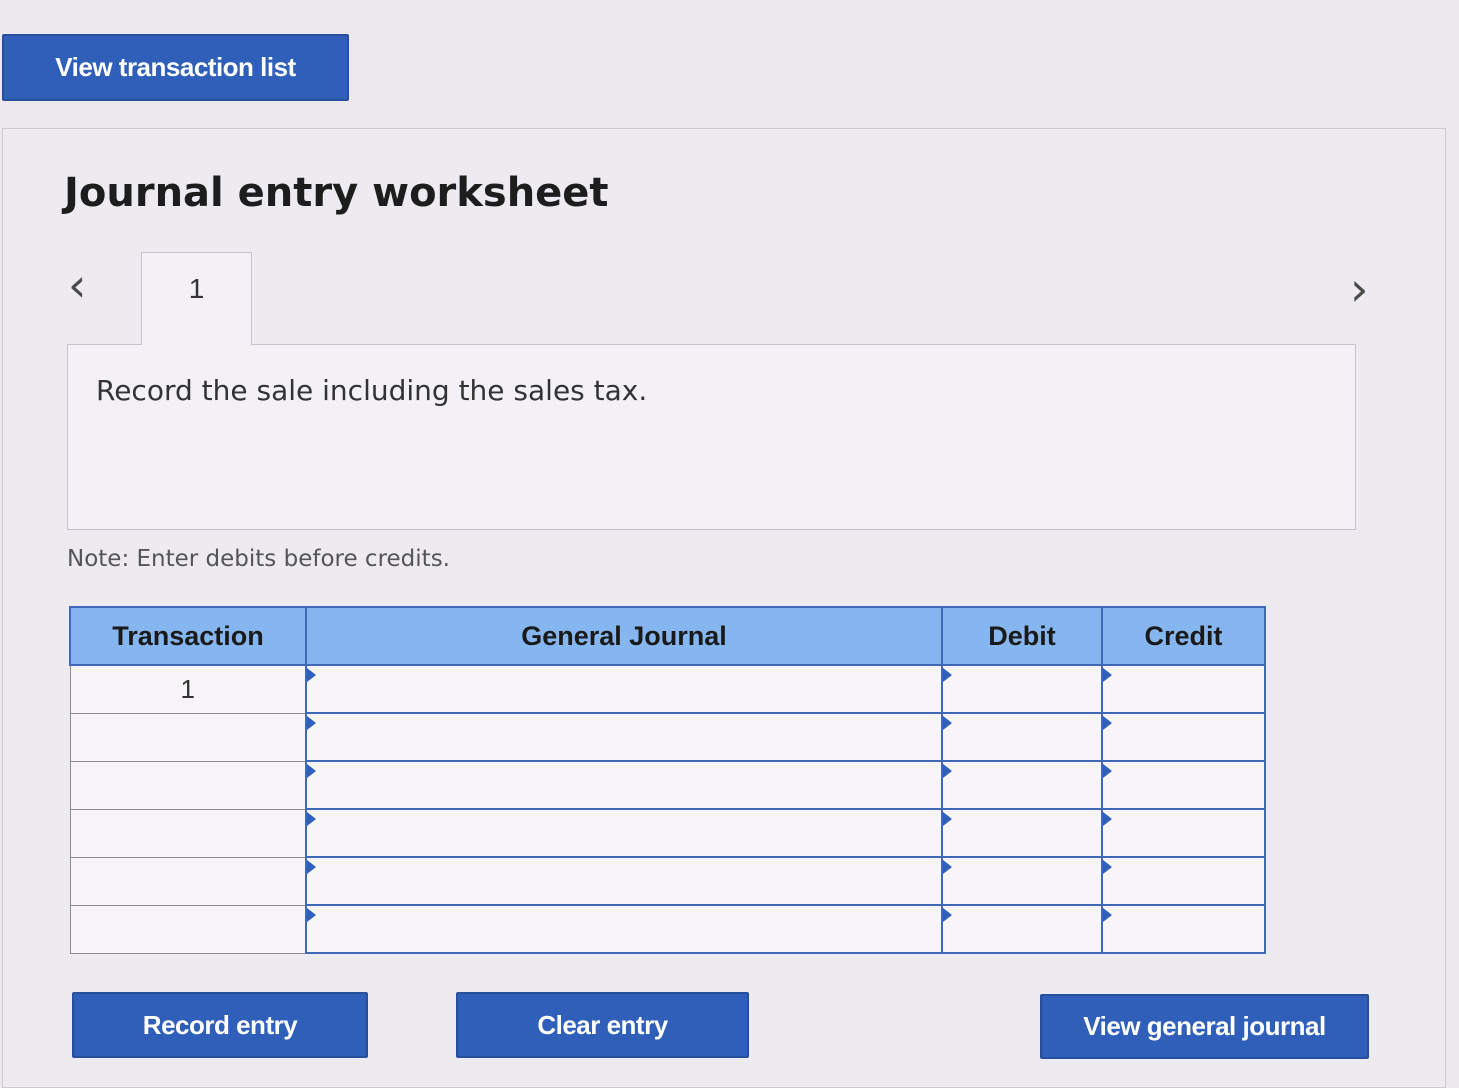  I want to click on credit-header: Credit, so click(1183, 636).